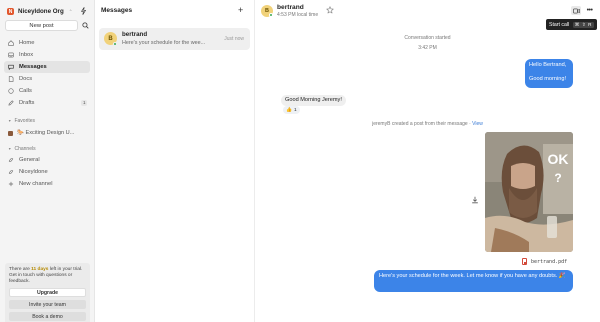 The width and height of the screenshot is (600, 322). I want to click on conversation-time: Just now, so click(234, 39).